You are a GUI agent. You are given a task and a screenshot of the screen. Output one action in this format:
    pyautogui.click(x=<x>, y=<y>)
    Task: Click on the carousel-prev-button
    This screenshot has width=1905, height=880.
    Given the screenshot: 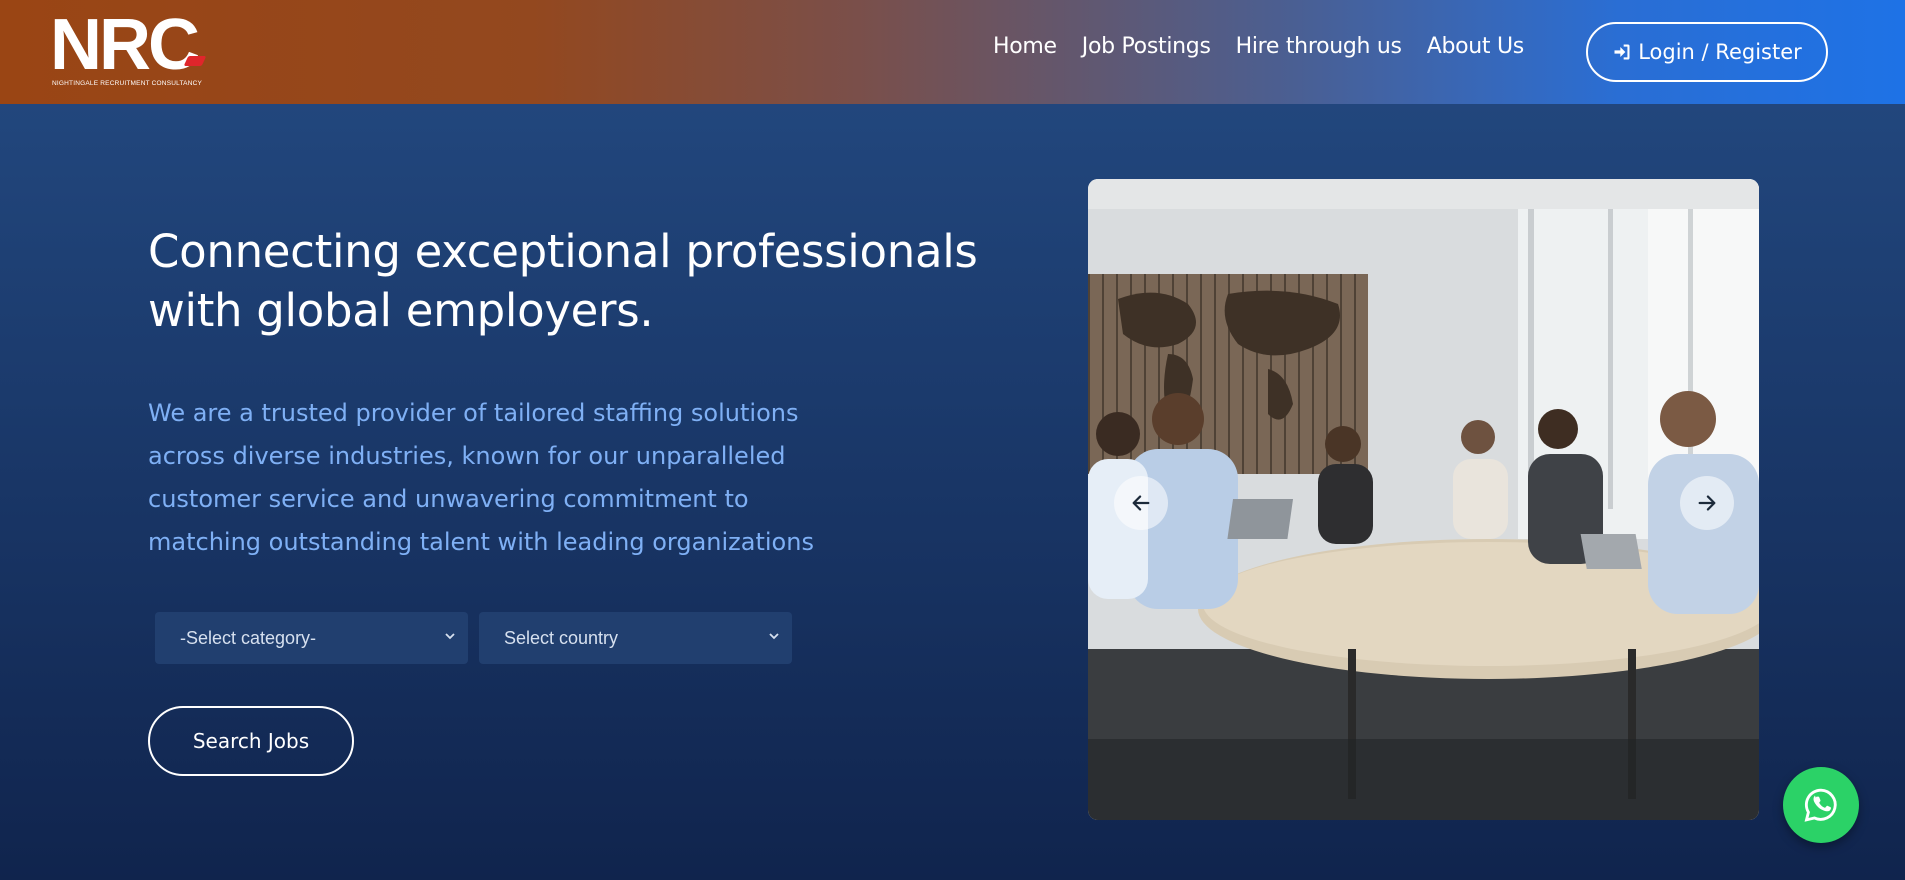 What is the action you would take?
    pyautogui.click(x=1141, y=503)
    